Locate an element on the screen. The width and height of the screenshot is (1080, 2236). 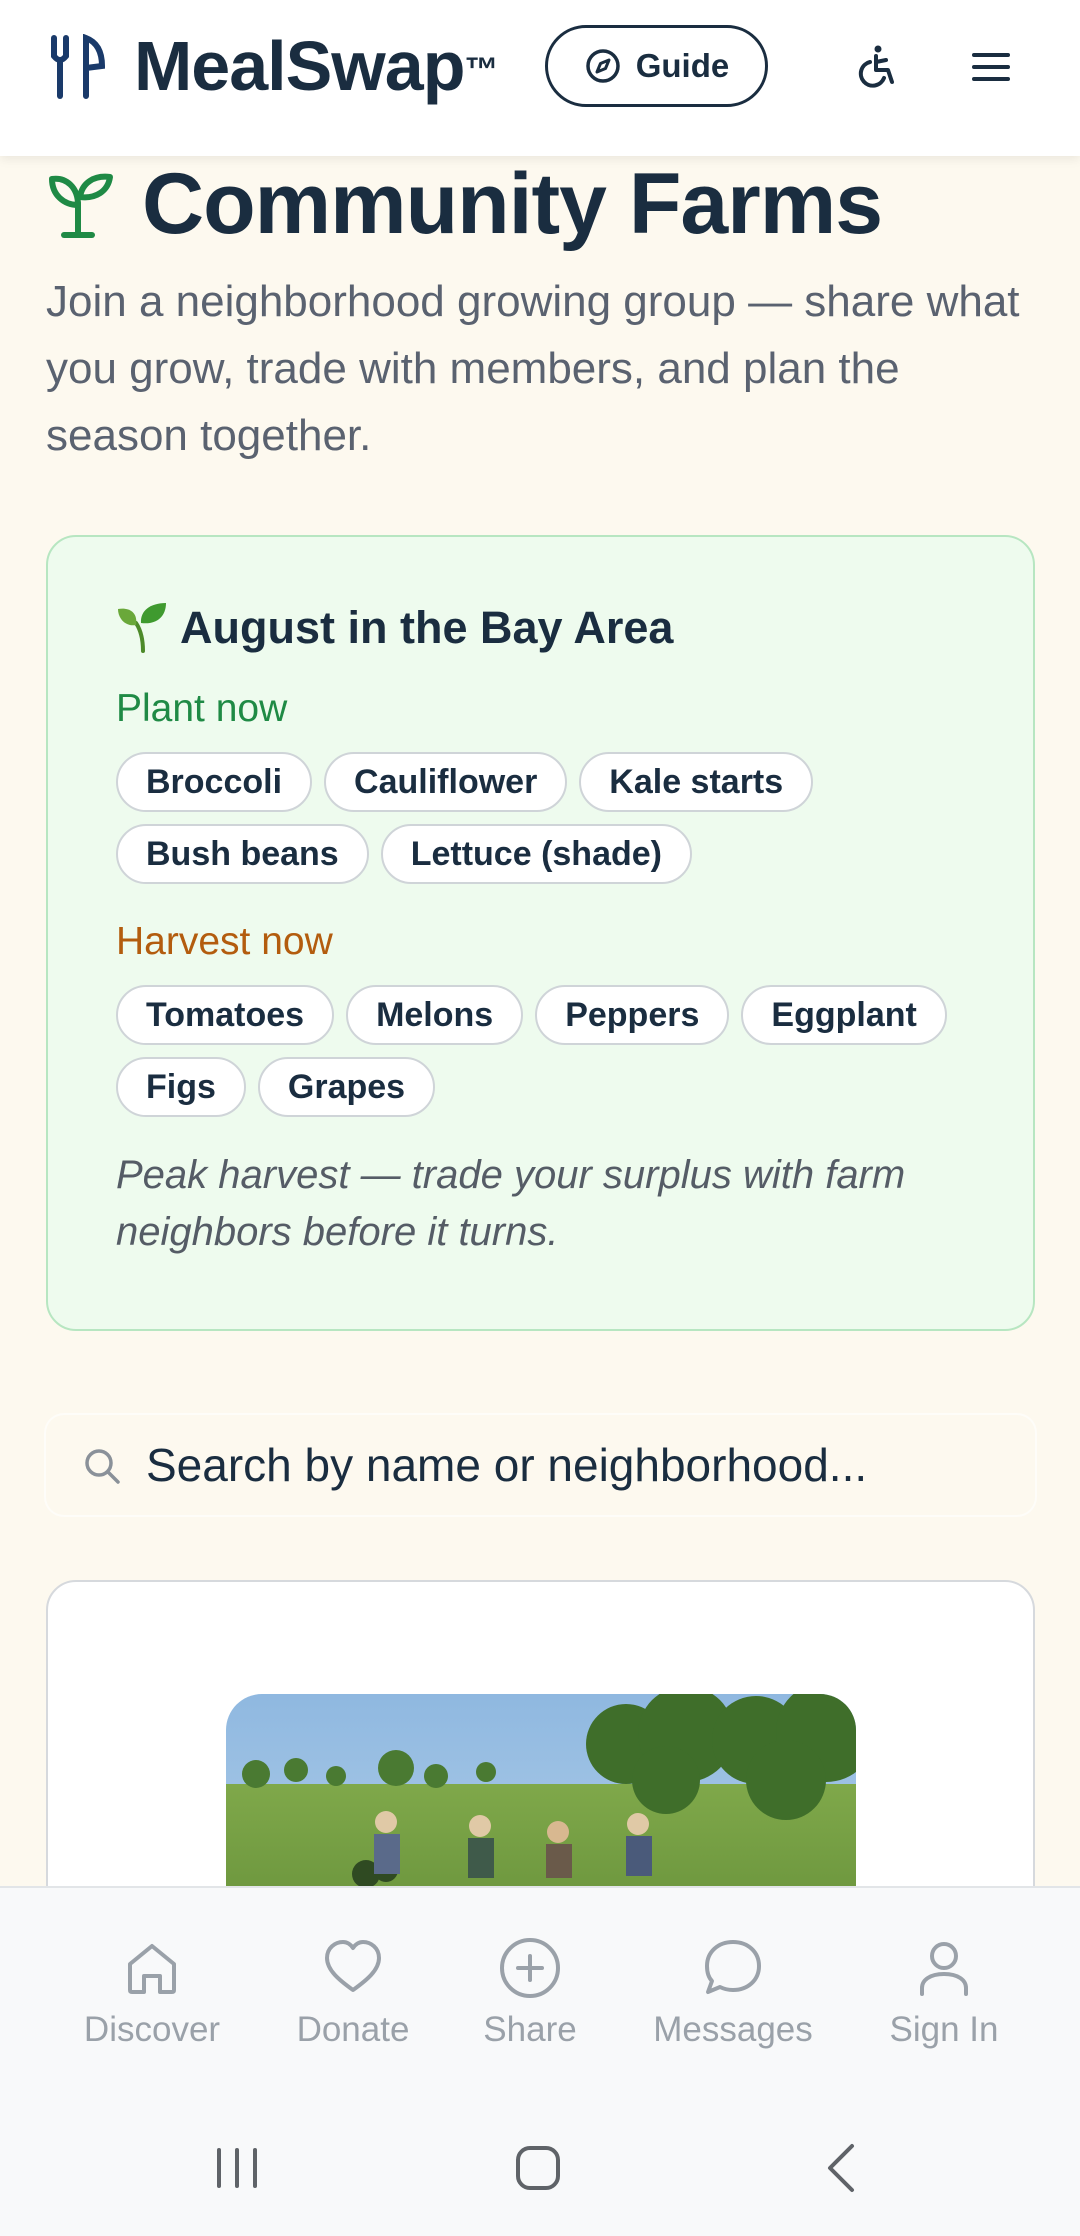
nav-messages: Messages is located at coordinates (733, 1993).